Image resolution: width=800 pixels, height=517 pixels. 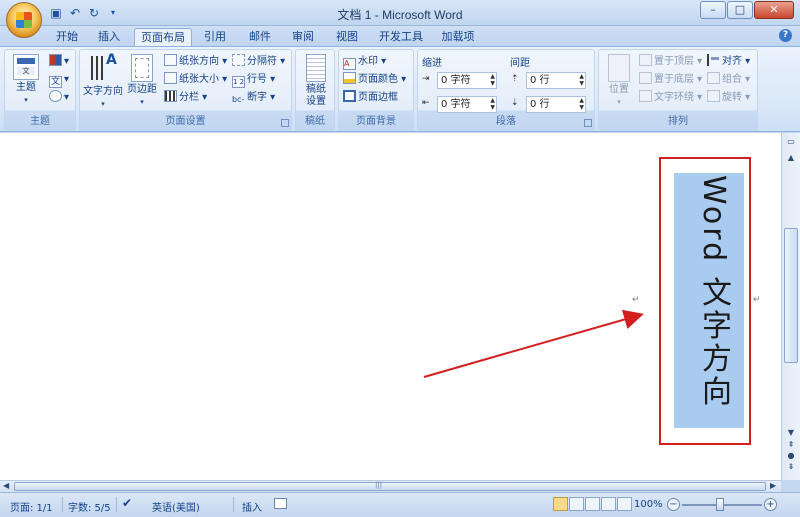 I want to click on tab-references: 引用, so click(x=215, y=37).